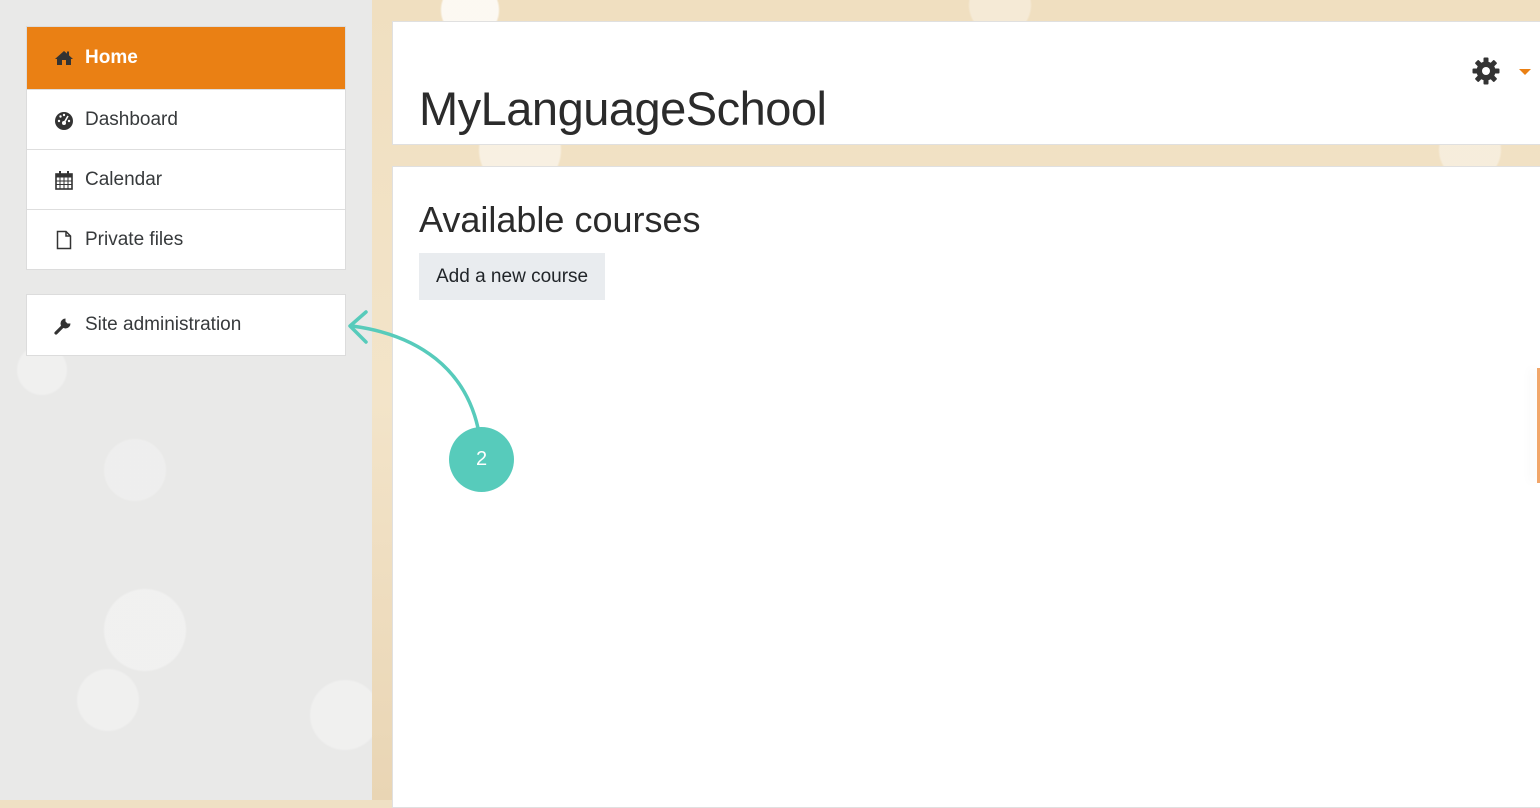  I want to click on nav-item-calendar: Calendar, so click(186, 179).